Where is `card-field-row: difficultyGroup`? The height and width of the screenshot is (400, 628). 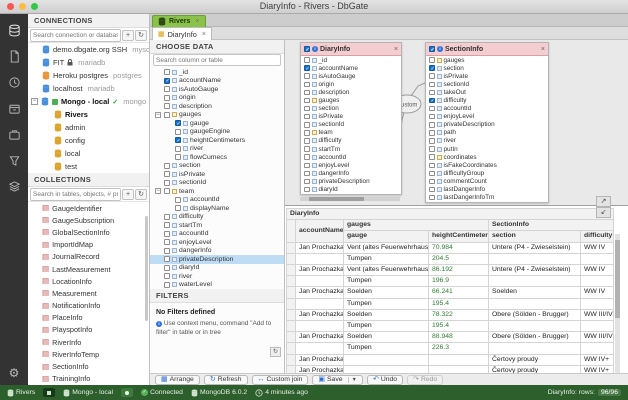 card-field-row: difficultyGroup is located at coordinates (487, 173).